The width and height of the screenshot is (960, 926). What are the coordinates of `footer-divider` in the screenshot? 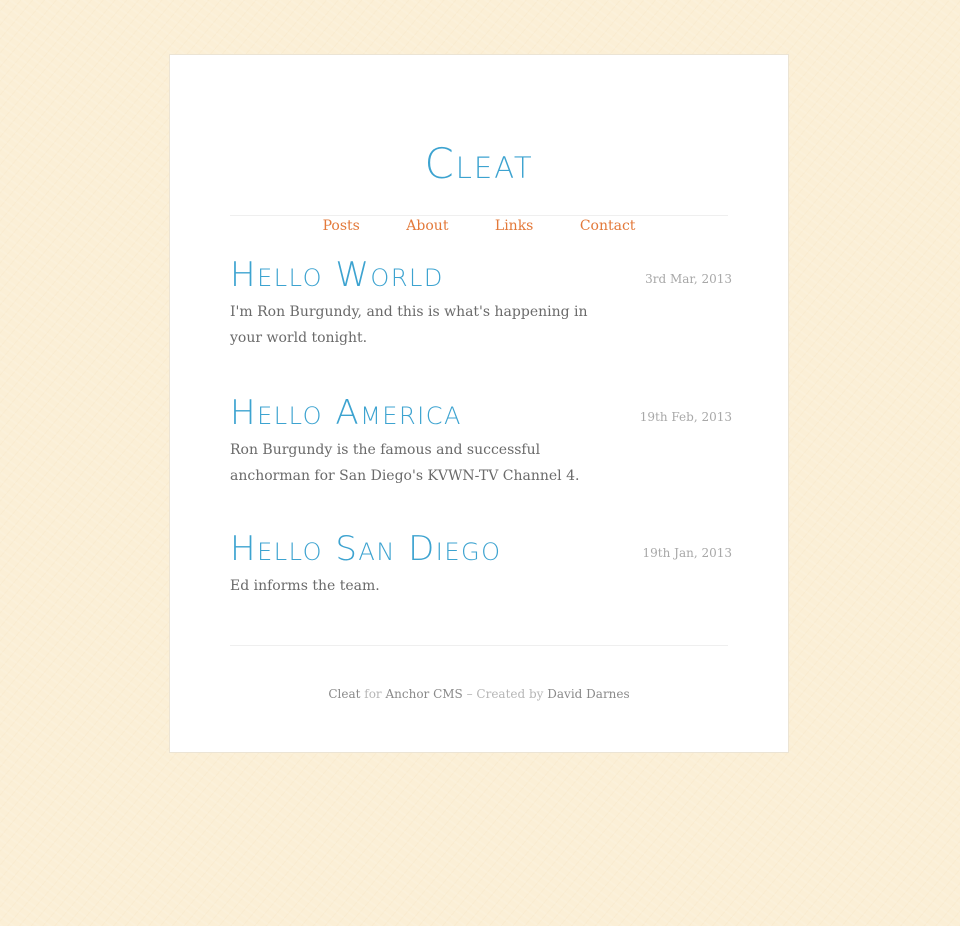 It's located at (479, 645).